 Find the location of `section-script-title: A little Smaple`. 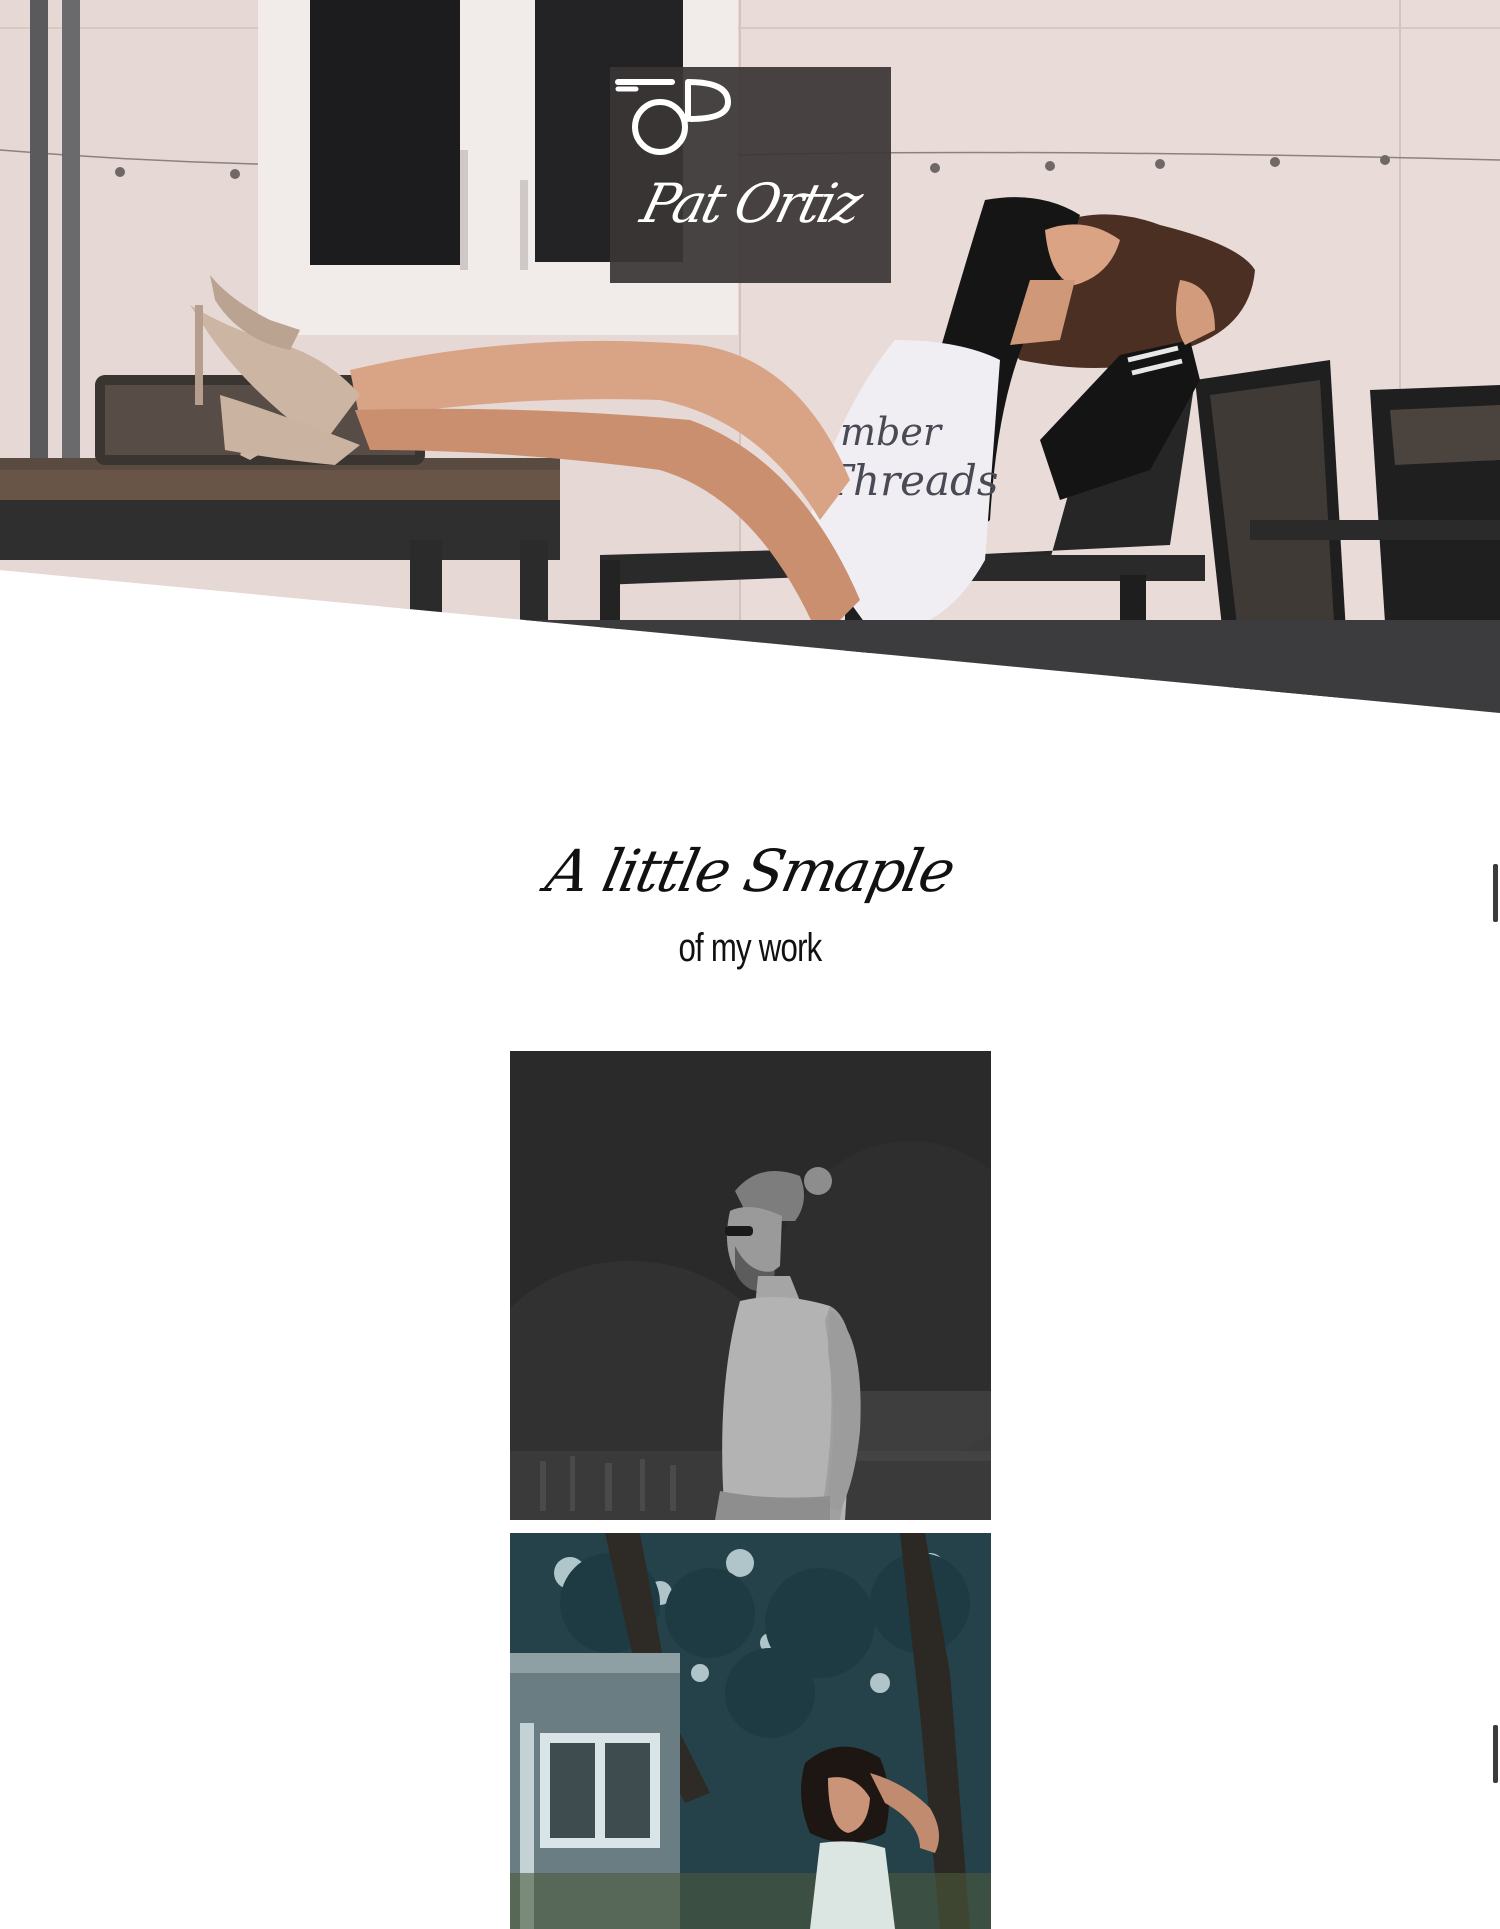

section-script-title: A little Smaple is located at coordinates (750, 871).